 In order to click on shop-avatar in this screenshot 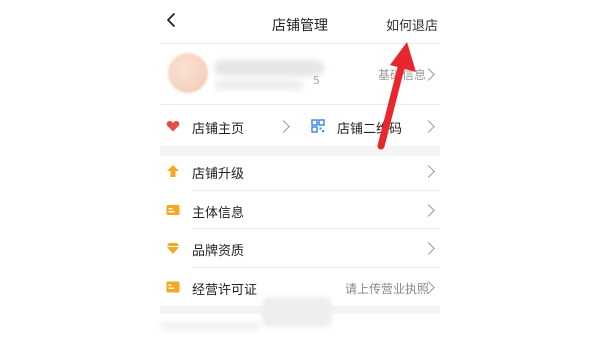, I will do `click(188, 73)`.